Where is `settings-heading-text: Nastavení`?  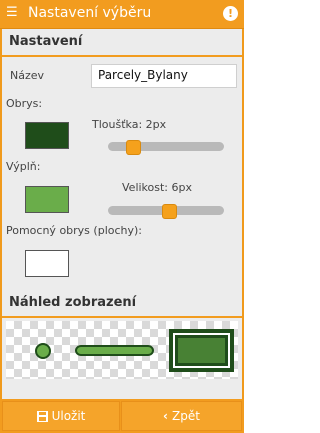
settings-heading-text: Nastavení is located at coordinates (46, 41).